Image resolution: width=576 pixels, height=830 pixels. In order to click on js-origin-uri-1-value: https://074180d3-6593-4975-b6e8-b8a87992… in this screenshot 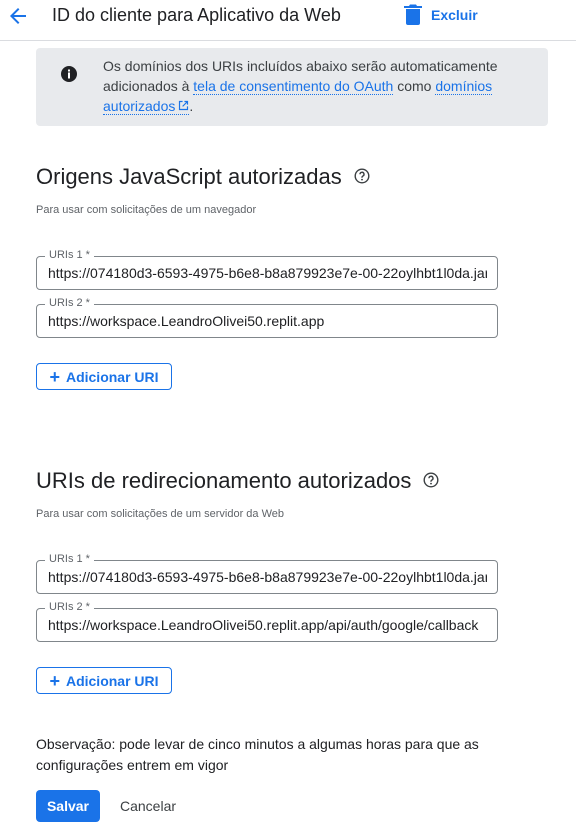, I will do `click(267, 273)`.